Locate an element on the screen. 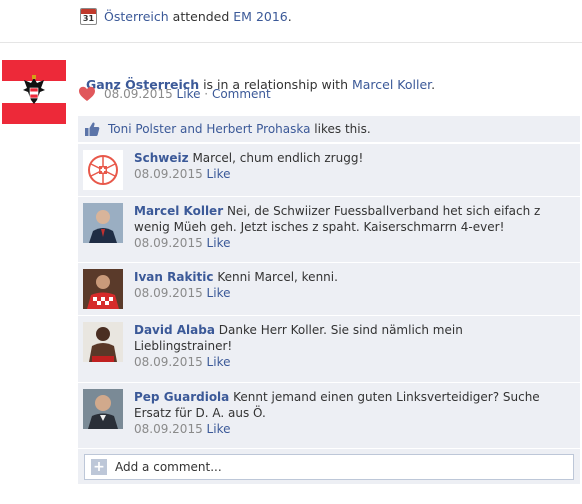 The height and width of the screenshot is (504, 582). life-event-row: 31 Österreich attended EM 2016. is located at coordinates (186, 16).